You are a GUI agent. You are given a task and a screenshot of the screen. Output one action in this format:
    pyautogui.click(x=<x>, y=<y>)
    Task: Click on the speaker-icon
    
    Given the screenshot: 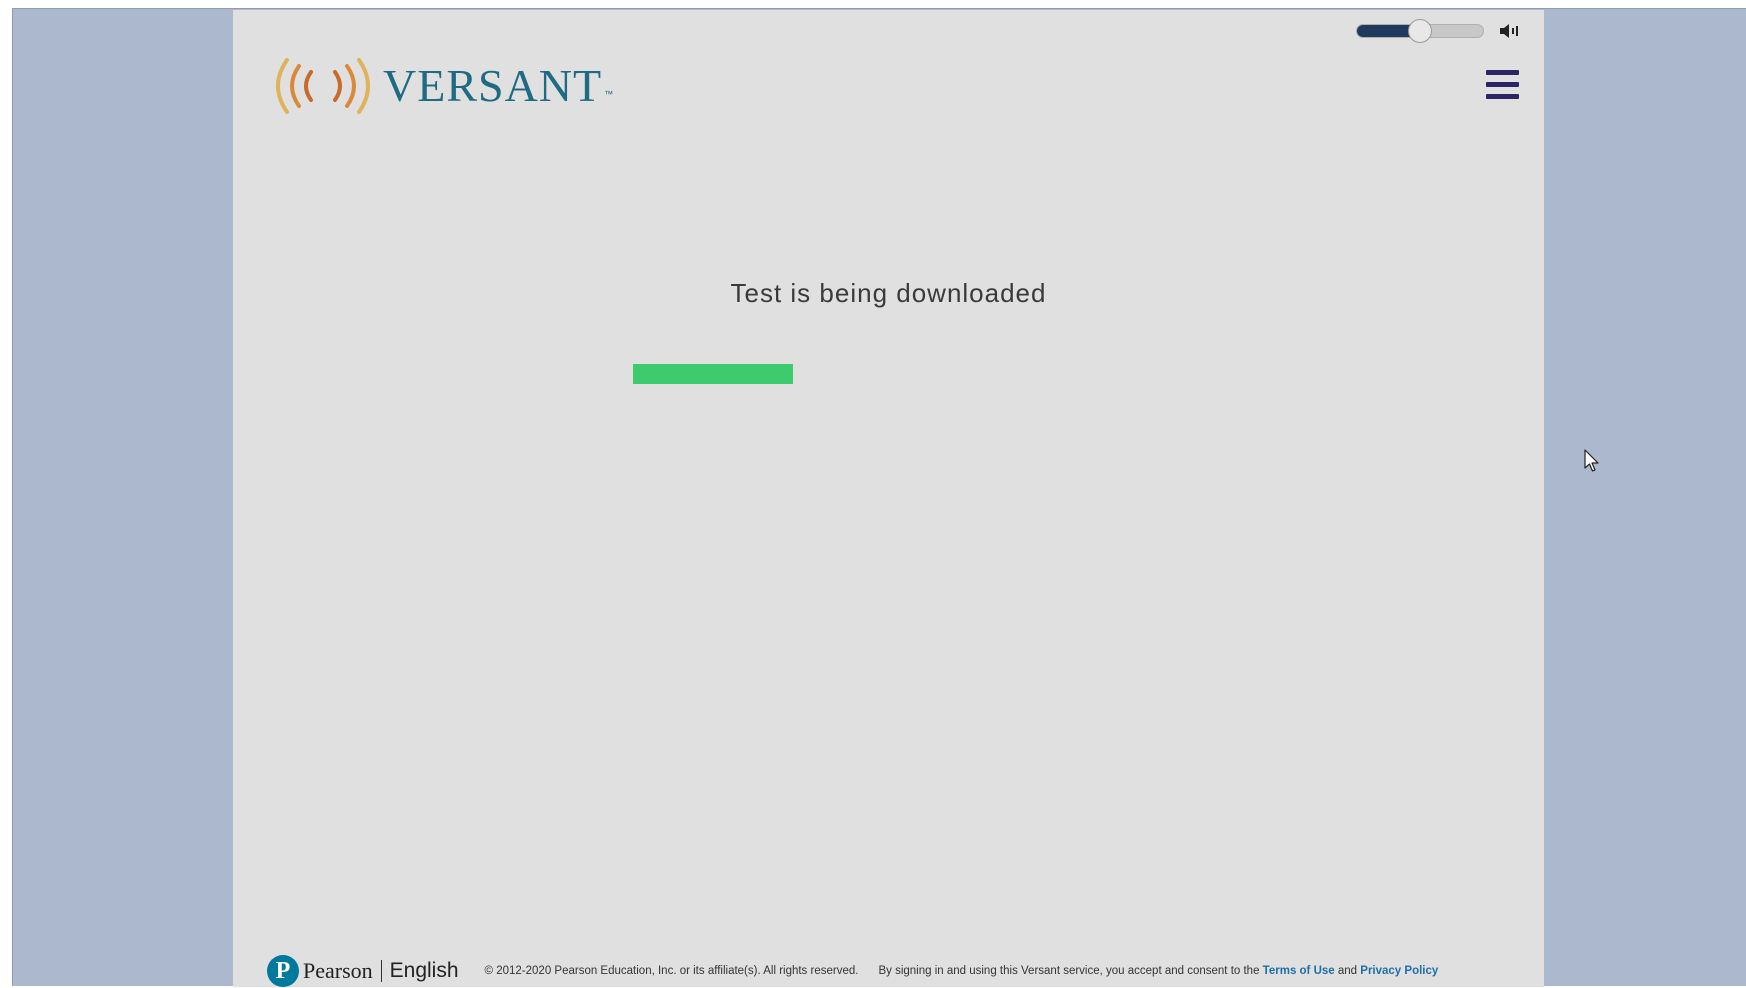 What is the action you would take?
    pyautogui.click(x=1509, y=31)
    